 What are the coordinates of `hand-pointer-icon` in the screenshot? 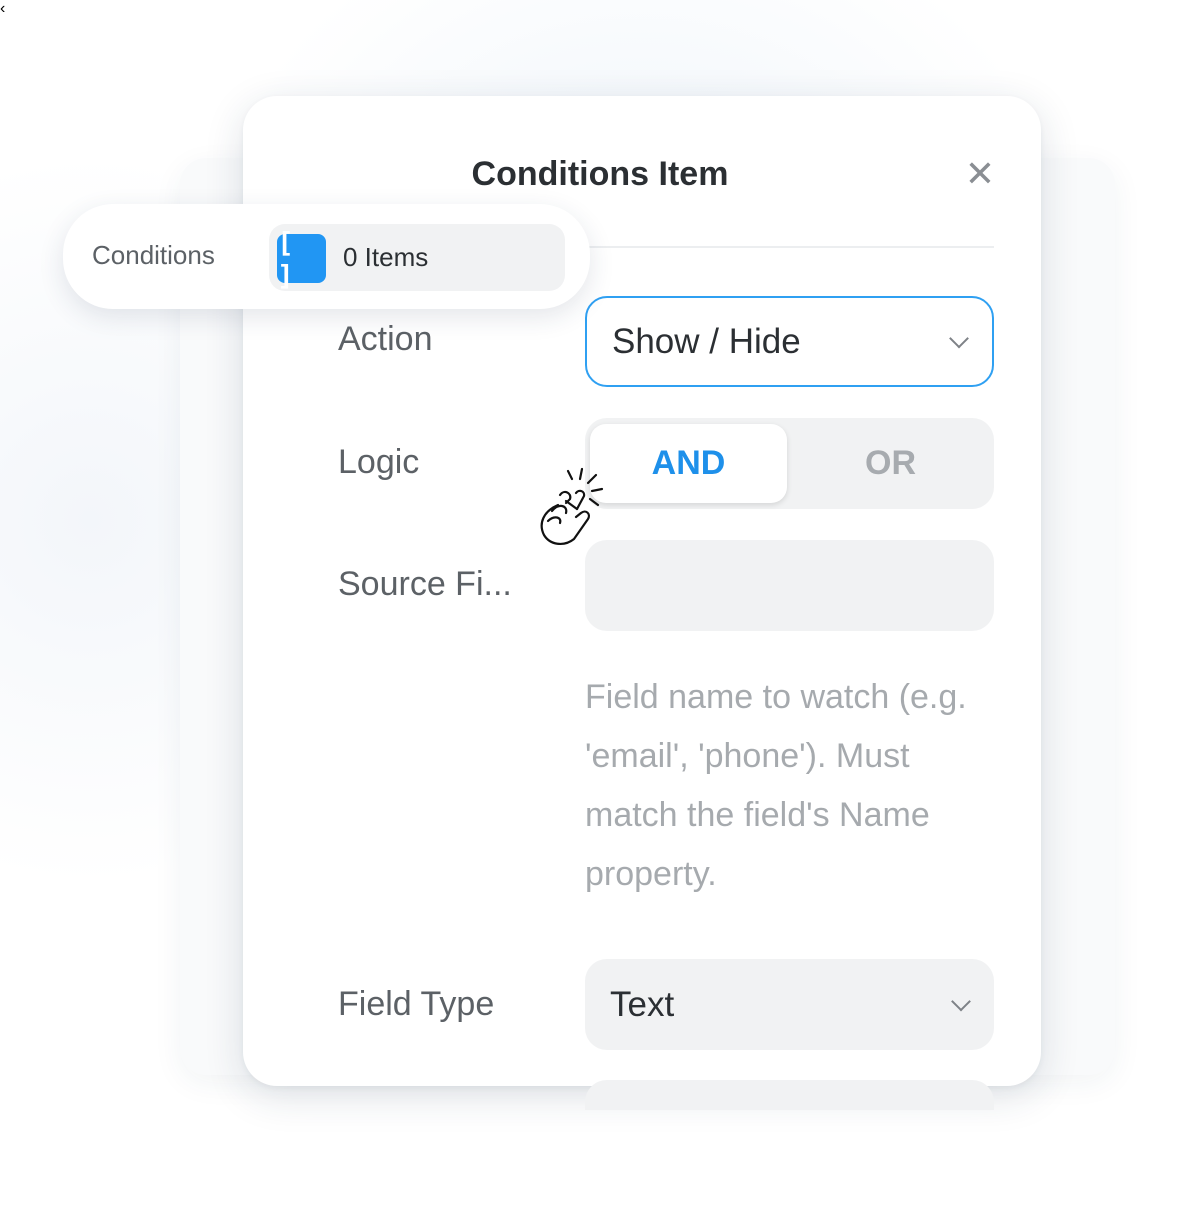 It's located at (572, 506).